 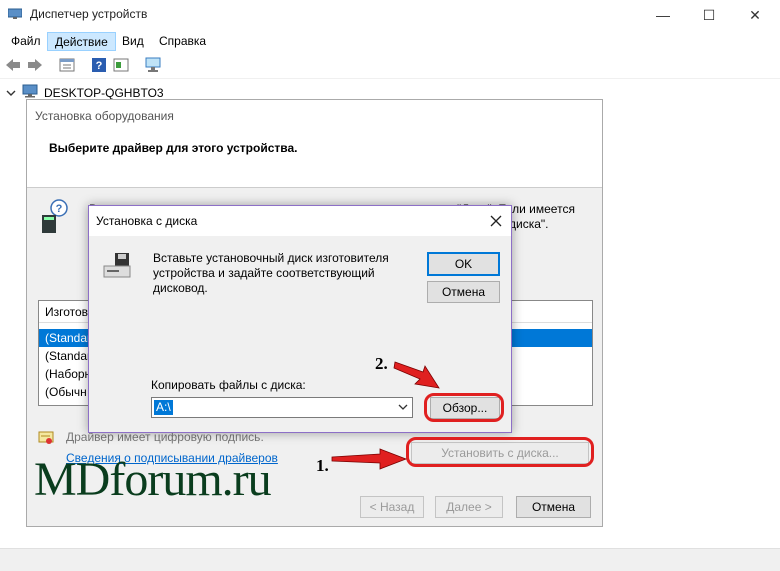 I want to click on device-manager-icon, so click(x=15, y=14).